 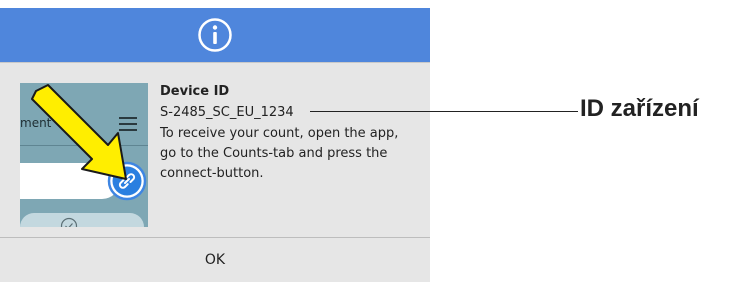 I want to click on hamburger-menu-icon, so click(x=128, y=124).